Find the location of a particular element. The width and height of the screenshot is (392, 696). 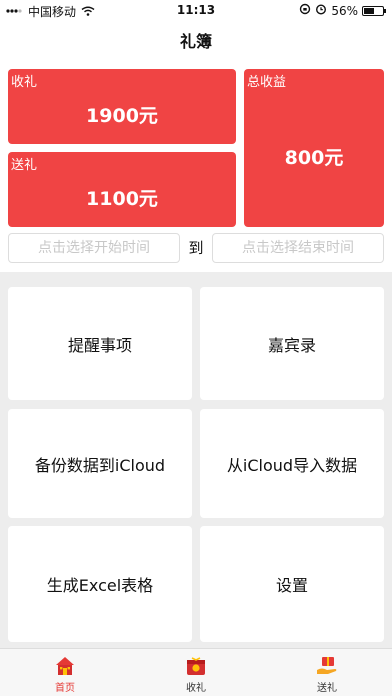

tile-label: 备份数据到iCloud is located at coordinates (100, 465).